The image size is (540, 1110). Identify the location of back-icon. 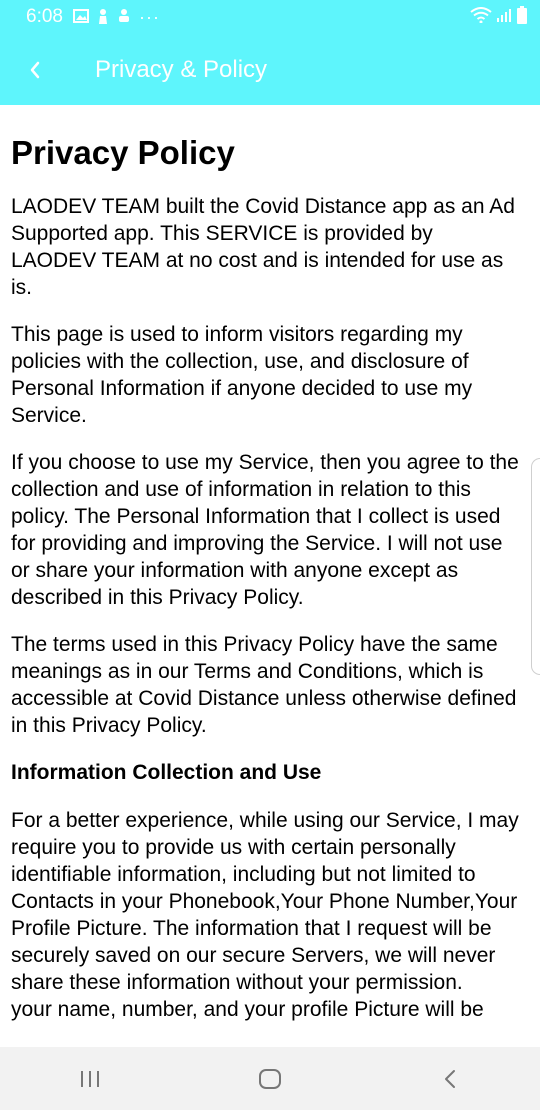
(450, 1078).